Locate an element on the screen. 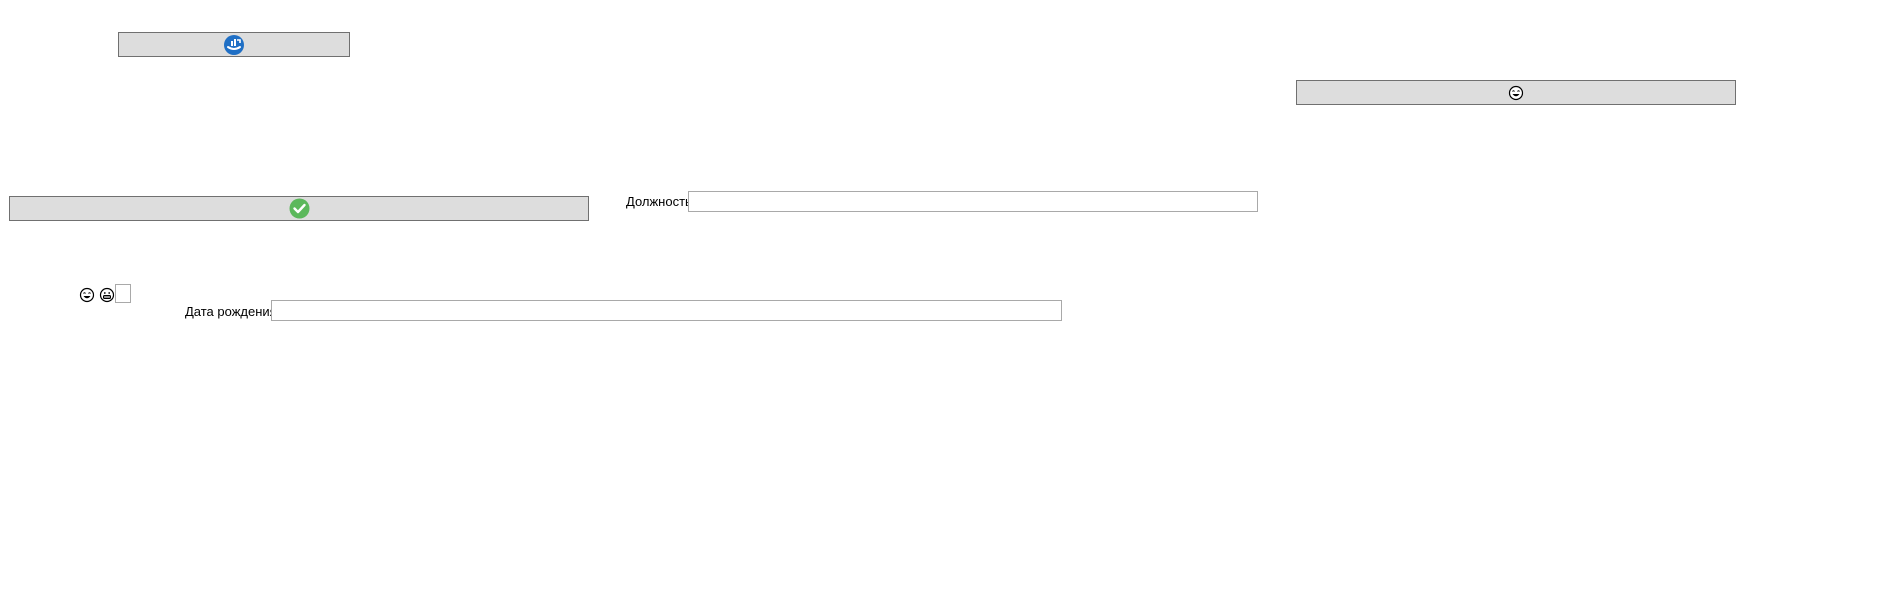 Image resolution: width=1903 pixels, height=595 pixels. sync-cloud-icon is located at coordinates (234, 45).